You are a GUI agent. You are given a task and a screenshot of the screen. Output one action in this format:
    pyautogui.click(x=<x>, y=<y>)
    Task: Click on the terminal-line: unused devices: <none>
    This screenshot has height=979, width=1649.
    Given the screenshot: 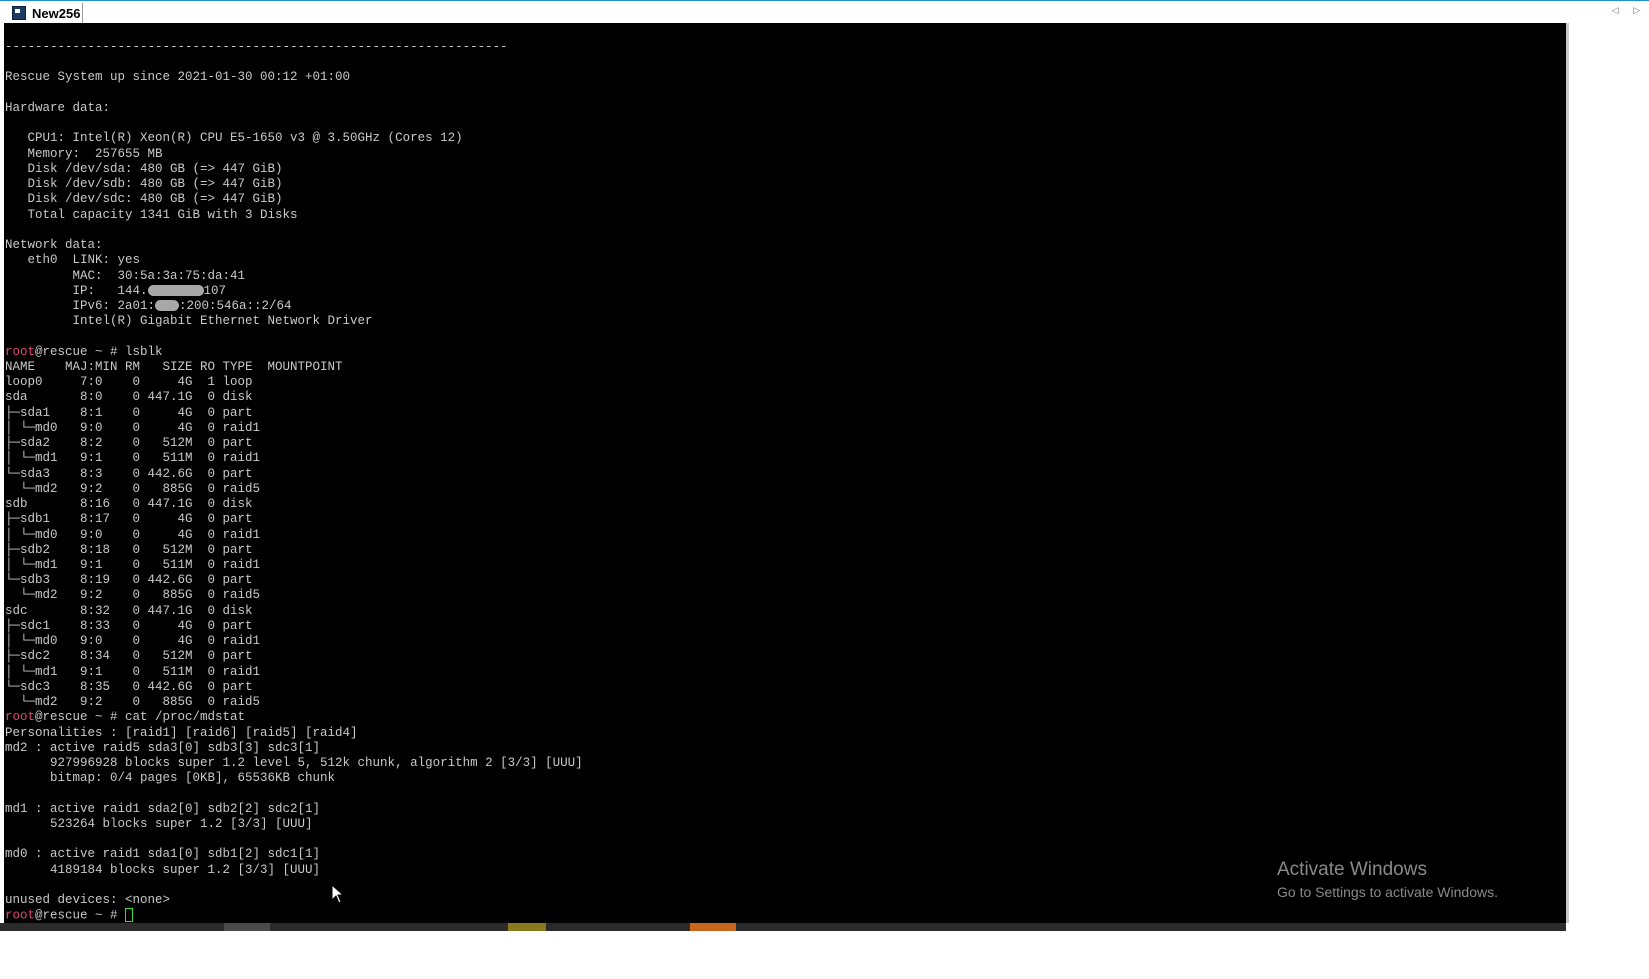 What is the action you would take?
    pyautogui.click(x=294, y=900)
    